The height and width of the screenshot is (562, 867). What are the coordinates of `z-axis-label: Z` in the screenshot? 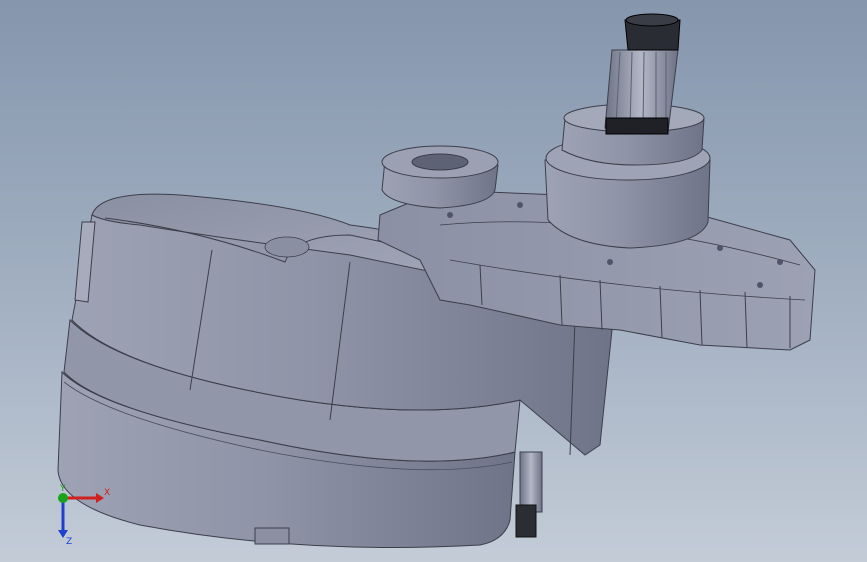 It's located at (69, 542).